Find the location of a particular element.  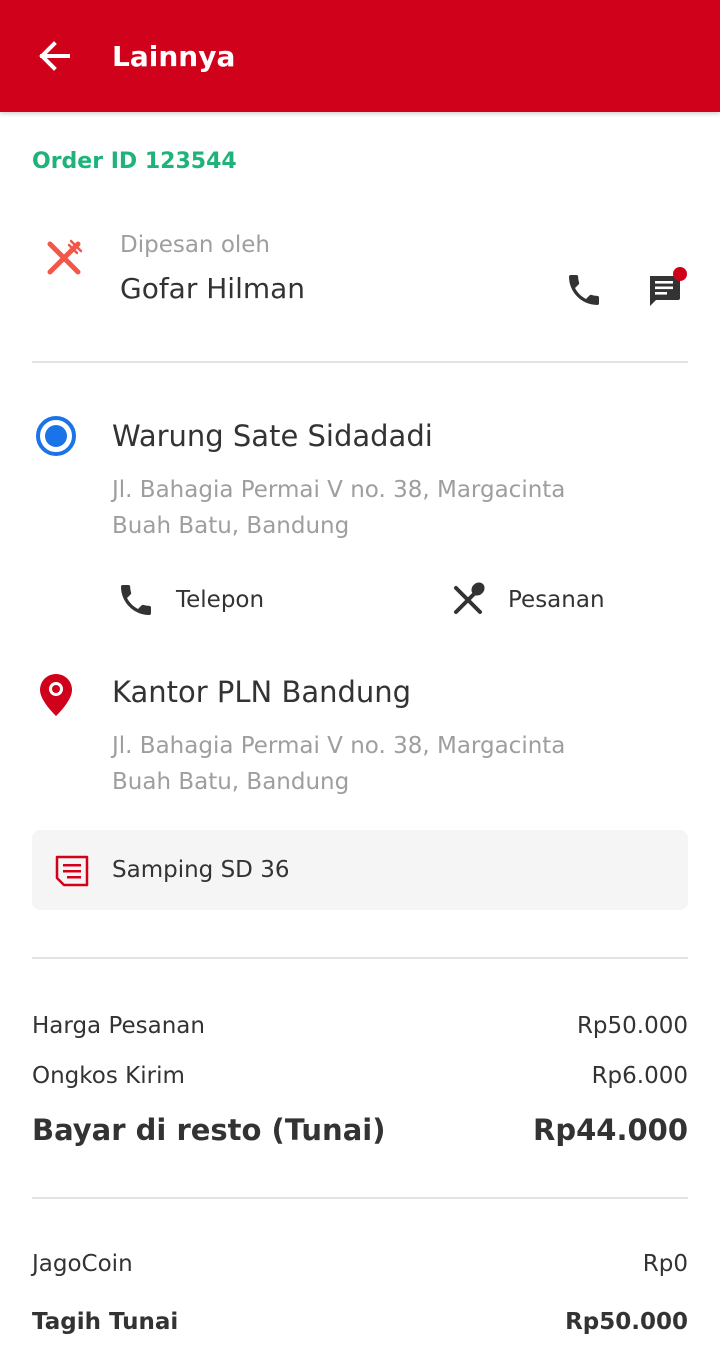

note-text: Samping SD 36 is located at coordinates (201, 870).